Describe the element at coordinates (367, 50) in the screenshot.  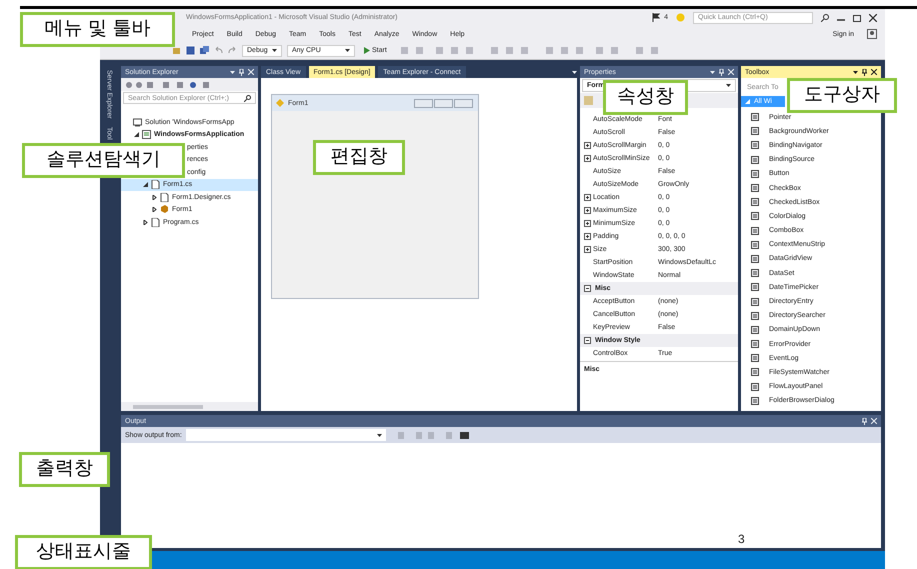
I see `play-icon` at that location.